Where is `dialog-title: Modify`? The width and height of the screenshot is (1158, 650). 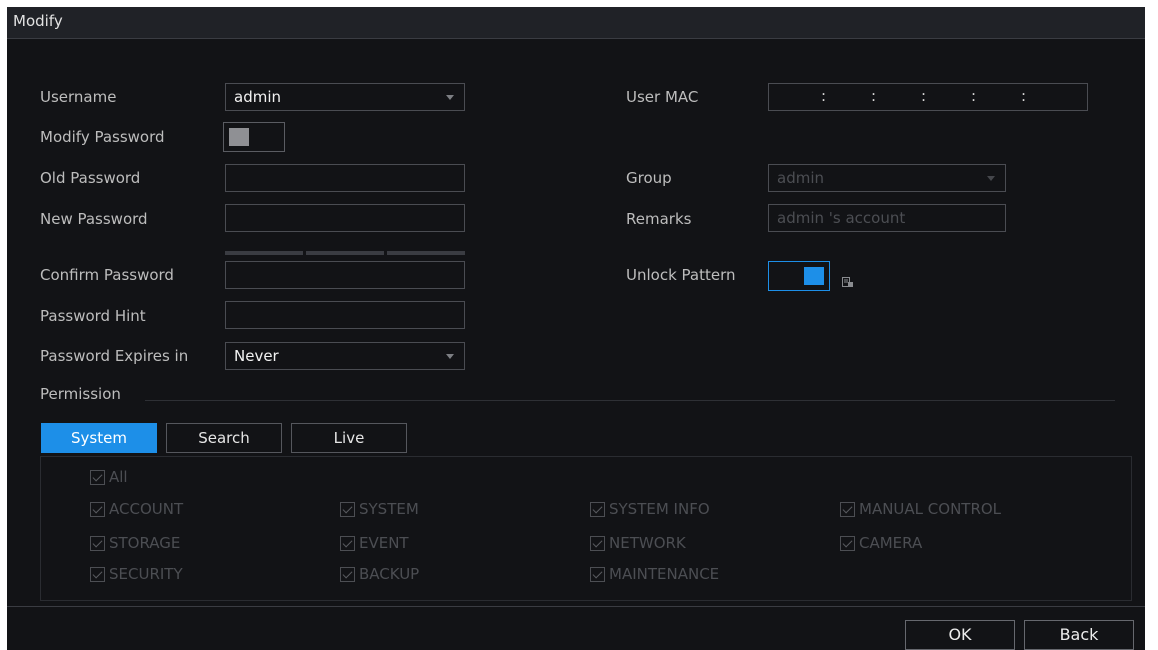
dialog-title: Modify is located at coordinates (38, 21).